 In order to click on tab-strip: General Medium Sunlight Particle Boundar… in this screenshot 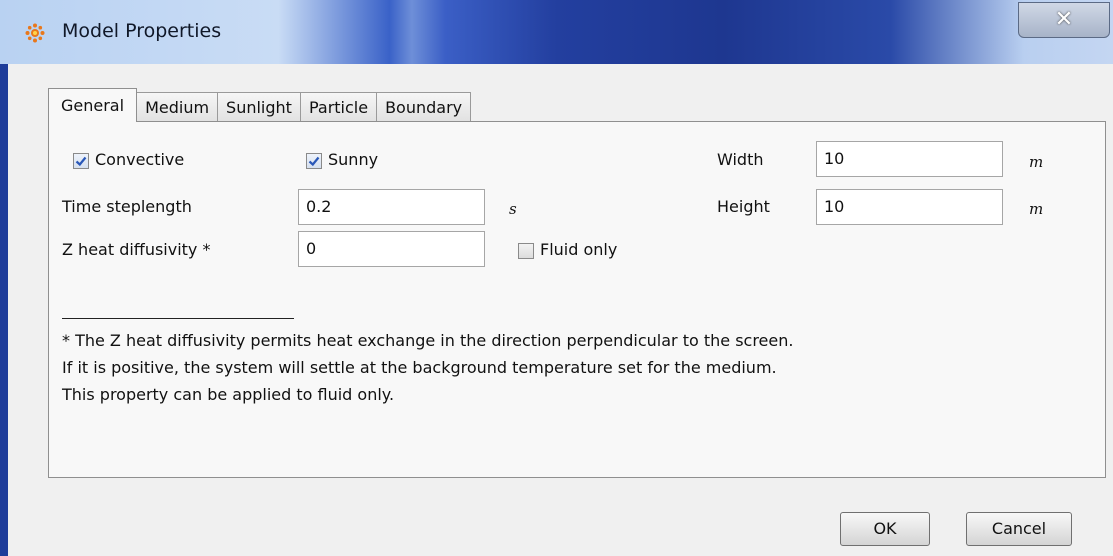, I will do `click(260, 105)`.